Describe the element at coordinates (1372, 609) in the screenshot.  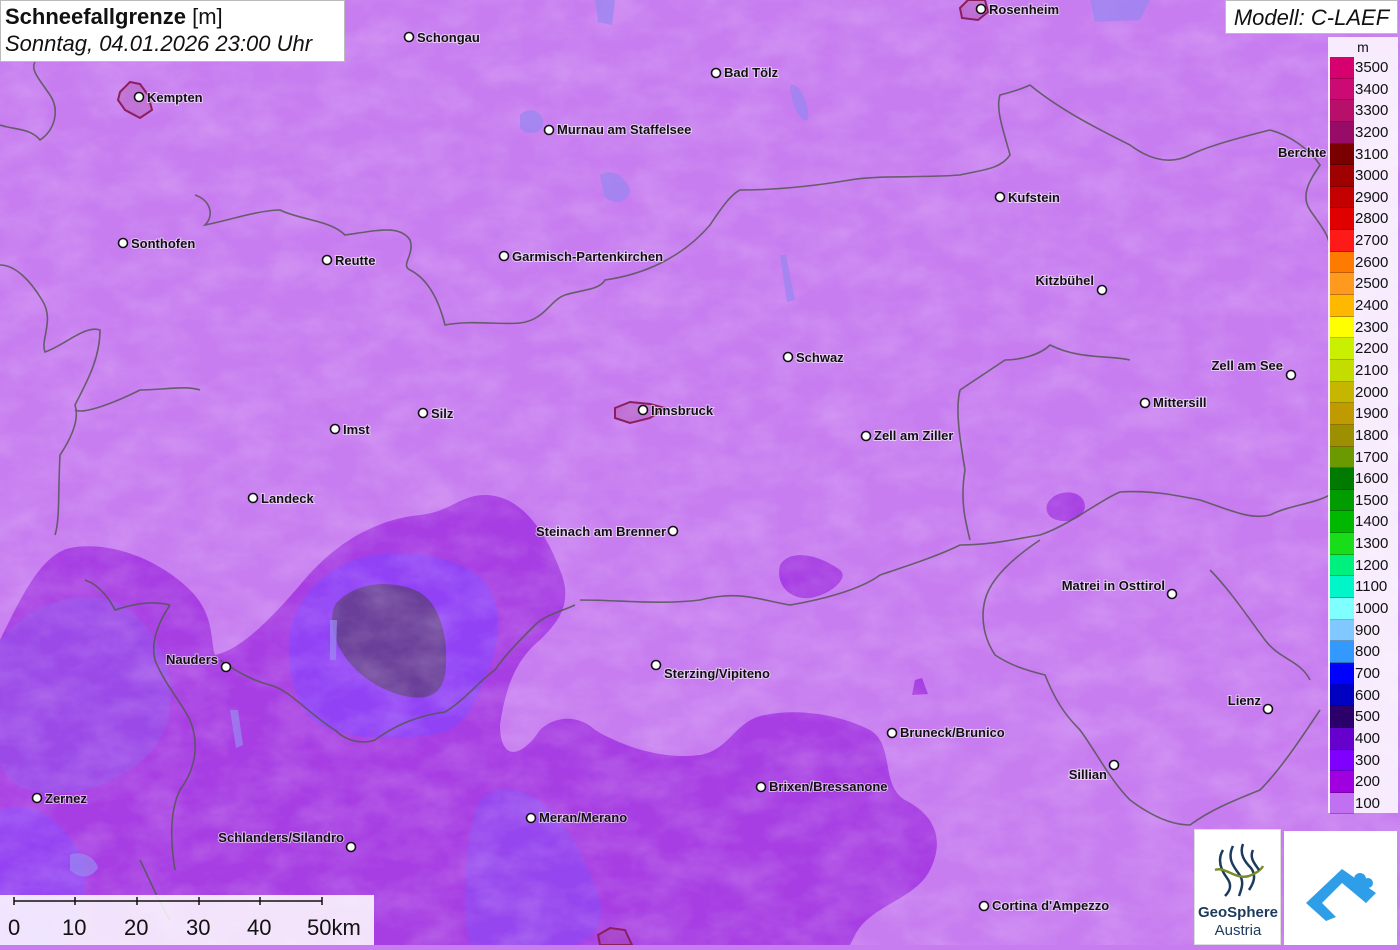
I see `legend-label: 1000` at that location.